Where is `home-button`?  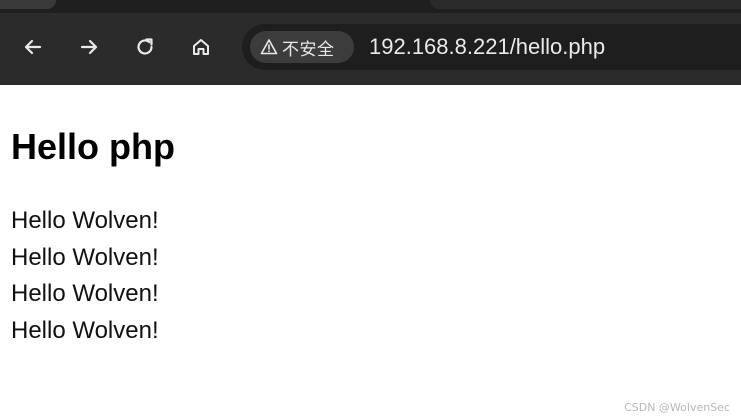 home-button is located at coordinates (201, 47).